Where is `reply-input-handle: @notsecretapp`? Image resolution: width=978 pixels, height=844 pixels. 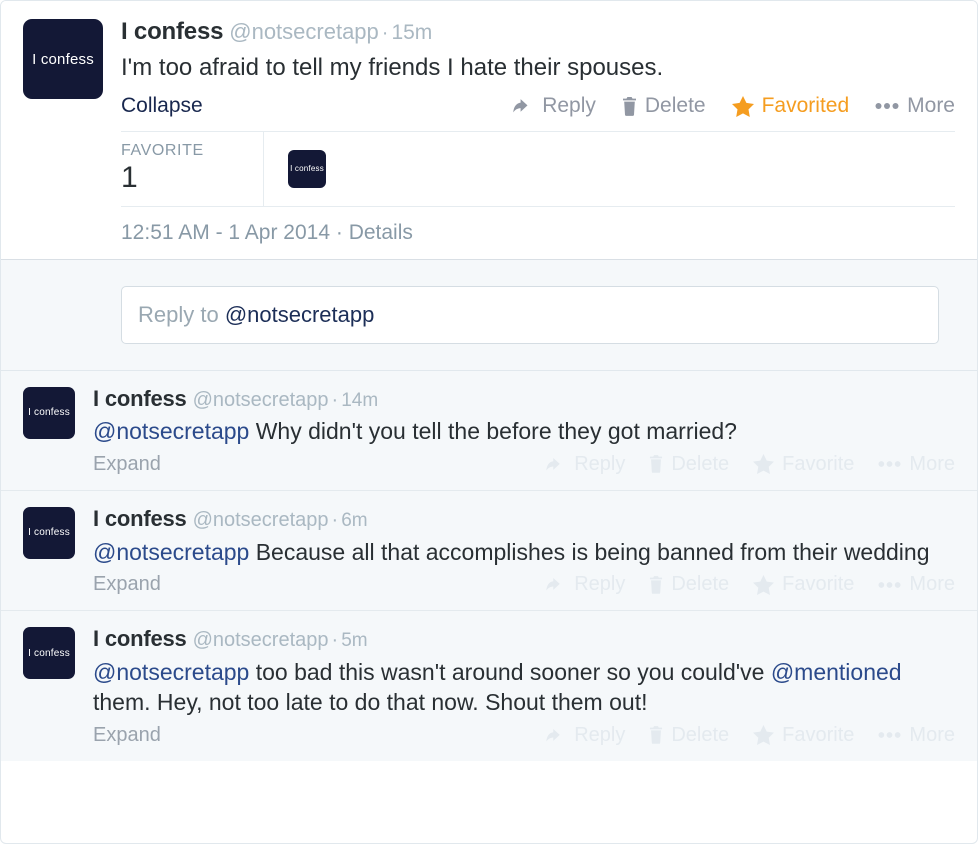
reply-input-handle: @notsecretapp is located at coordinates (299, 314).